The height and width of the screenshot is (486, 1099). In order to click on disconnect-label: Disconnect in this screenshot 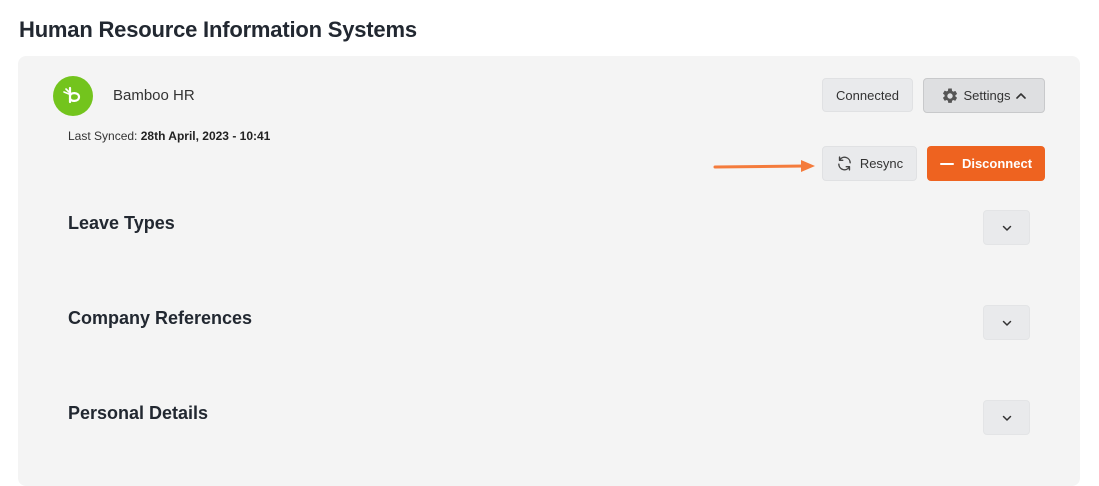, I will do `click(997, 163)`.